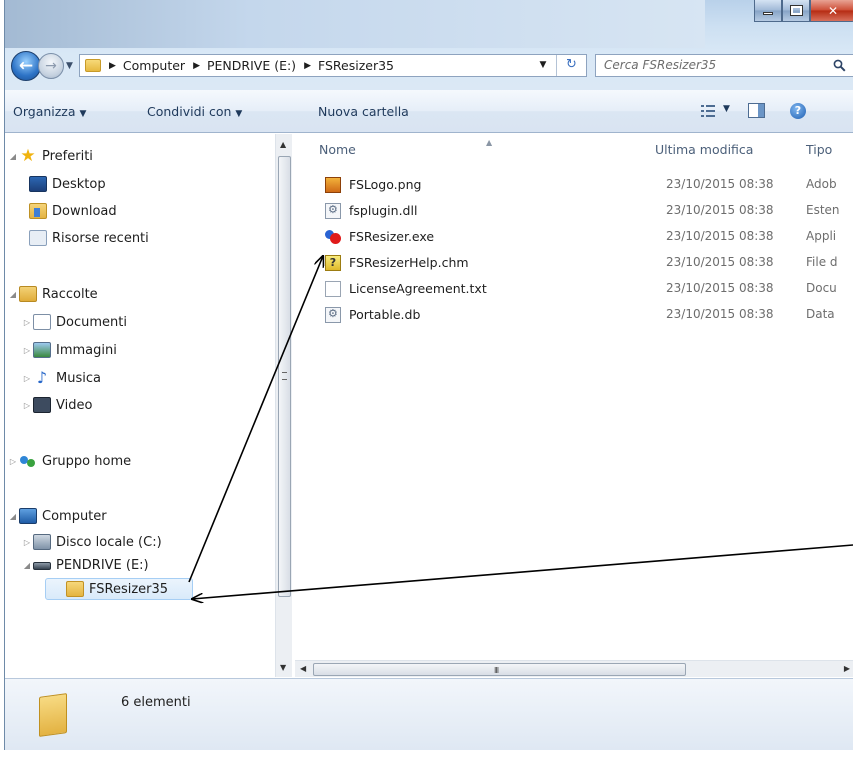  Describe the element at coordinates (574, 237) in the screenshot. I see `file-row: FSResizer.exe 23/10/2015 08:38 Appli` at that location.